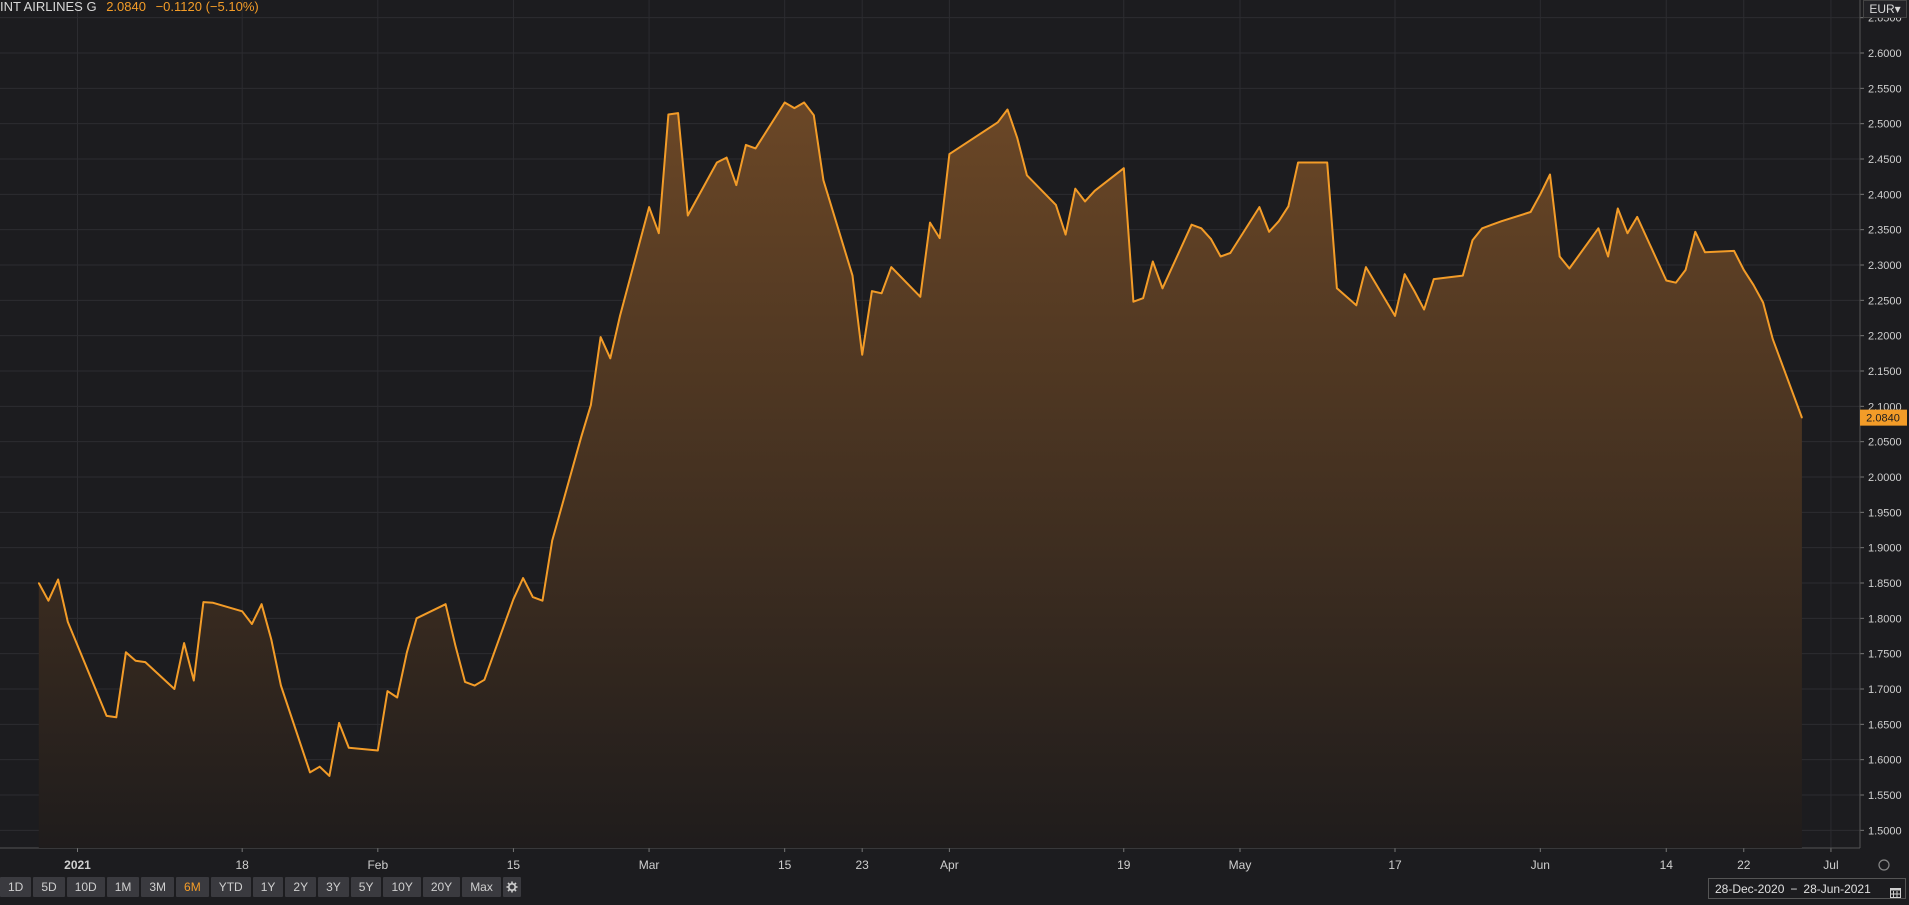 The width and height of the screenshot is (1909, 905). I want to click on x-tick-label: May, so click(1240, 865).